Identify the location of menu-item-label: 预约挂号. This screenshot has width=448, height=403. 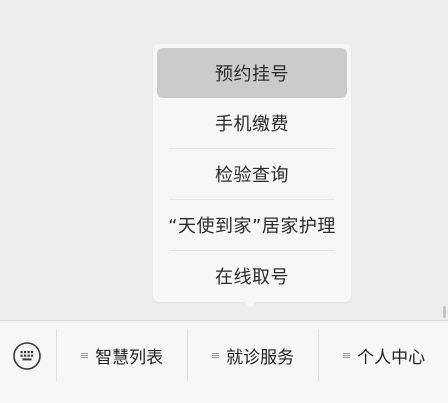
(252, 74).